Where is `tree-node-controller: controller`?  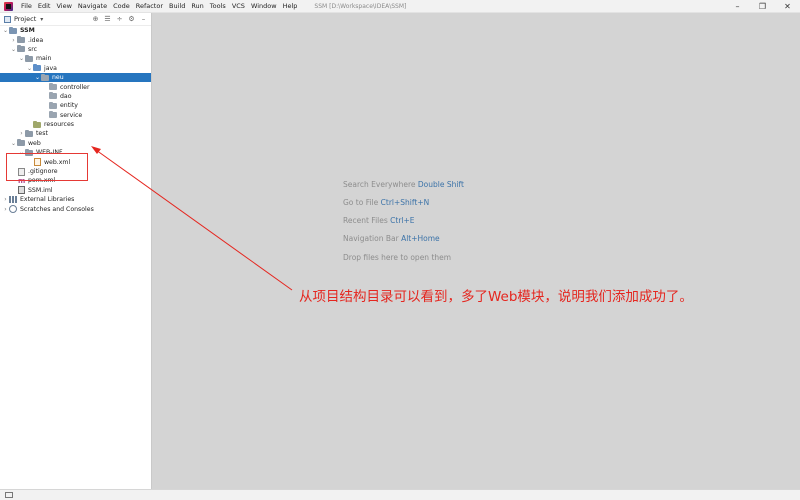 tree-node-controller: controller is located at coordinates (75, 86).